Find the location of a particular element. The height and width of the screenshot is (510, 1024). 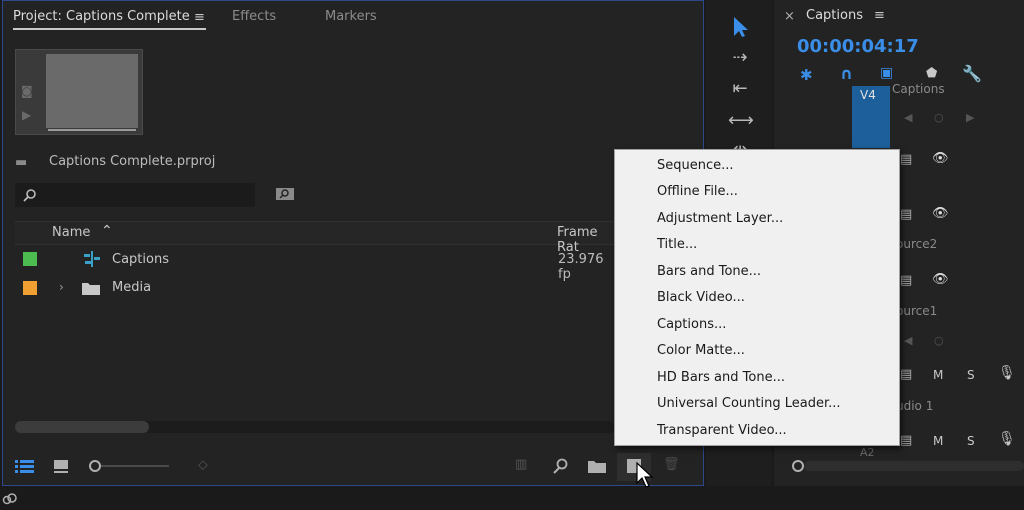

track-a2-label: A2 is located at coordinates (867, 452).